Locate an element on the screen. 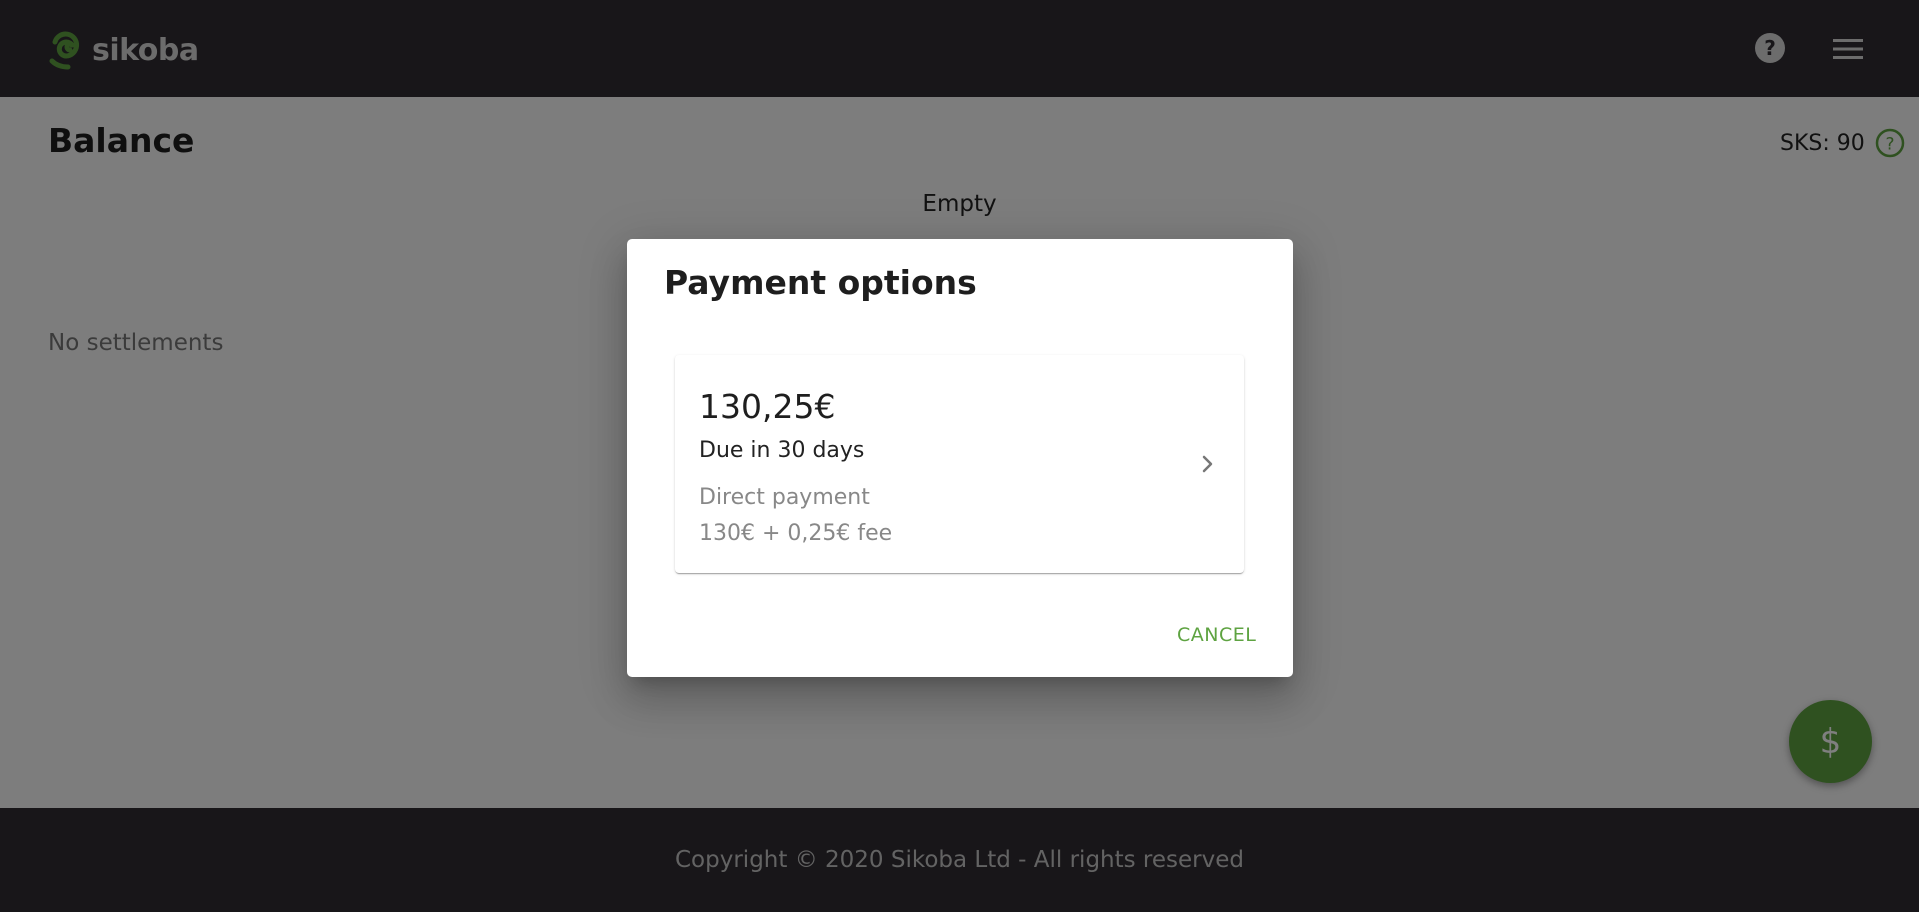  option-method: Direct payment is located at coordinates (784, 497).